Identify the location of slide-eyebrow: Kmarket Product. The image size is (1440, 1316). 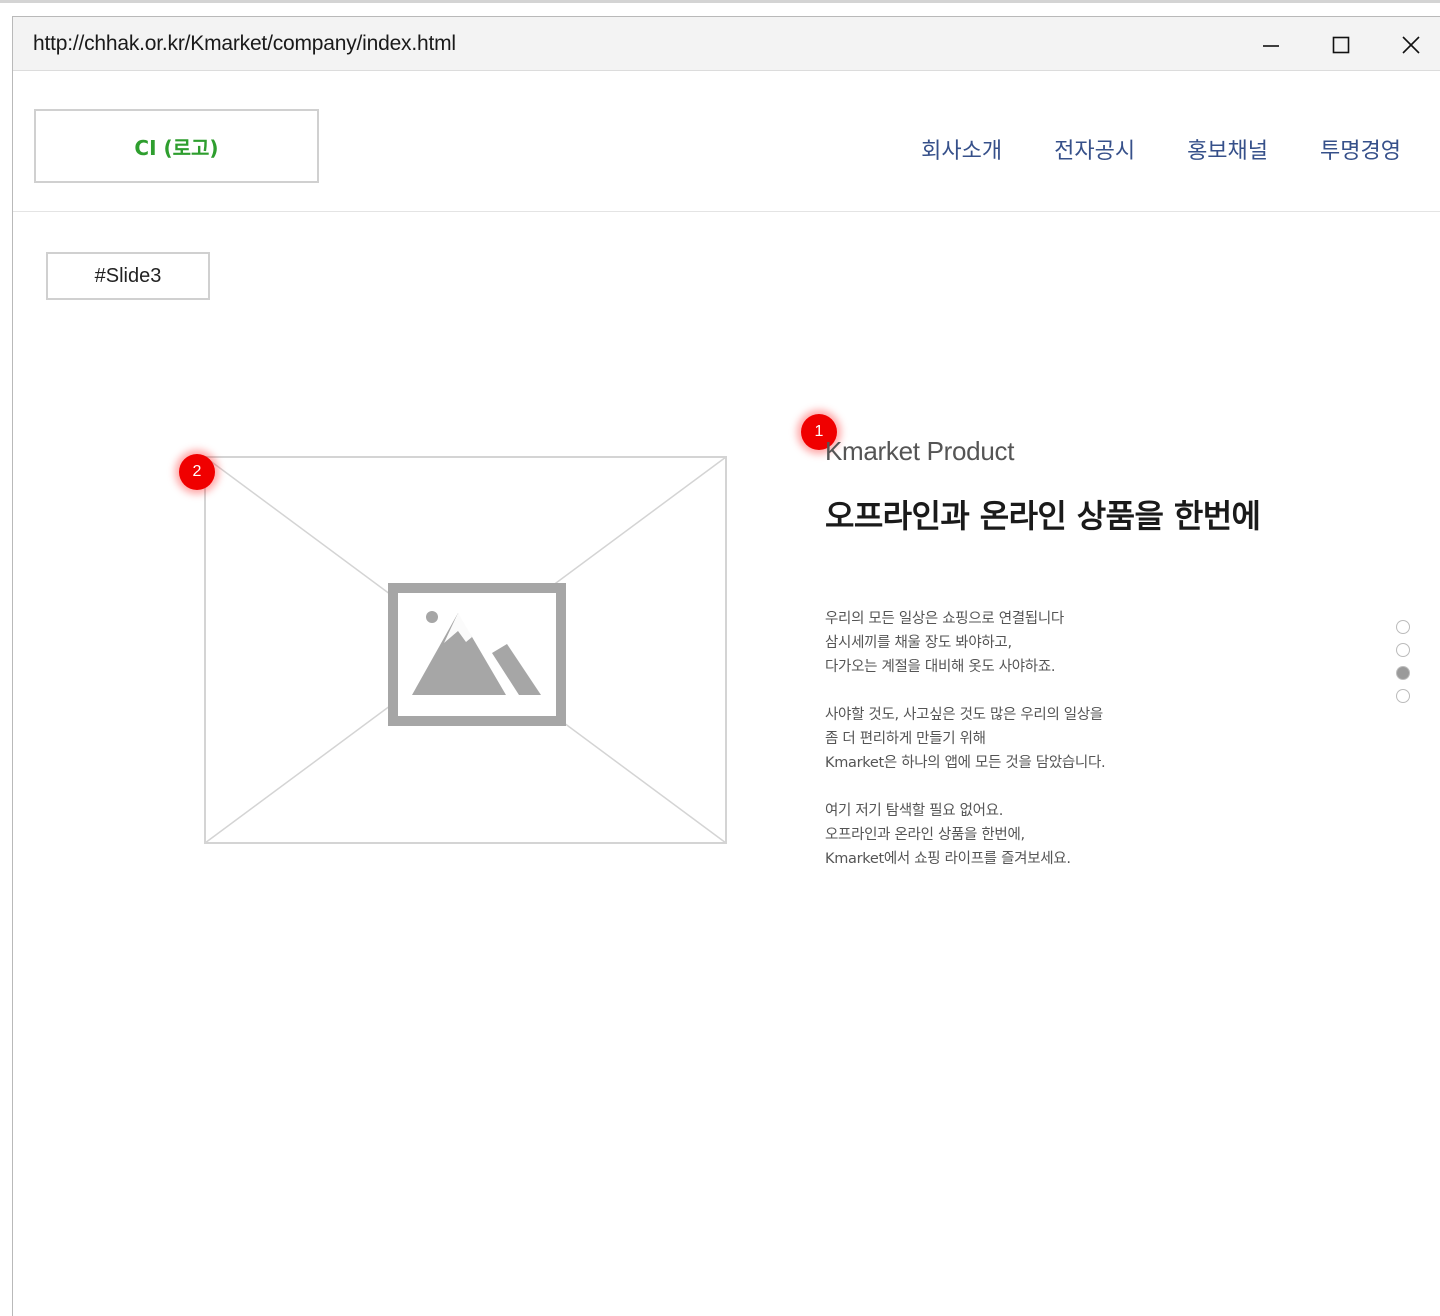
(920, 451).